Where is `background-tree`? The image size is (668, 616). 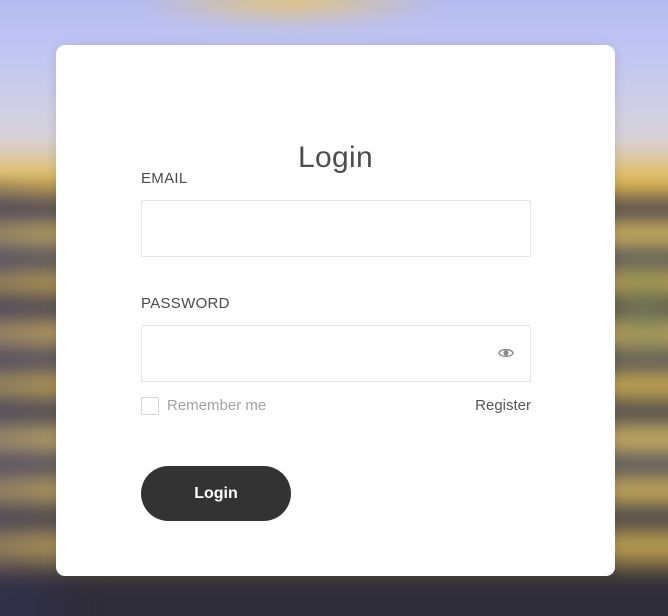 background-tree is located at coordinates (639, 310).